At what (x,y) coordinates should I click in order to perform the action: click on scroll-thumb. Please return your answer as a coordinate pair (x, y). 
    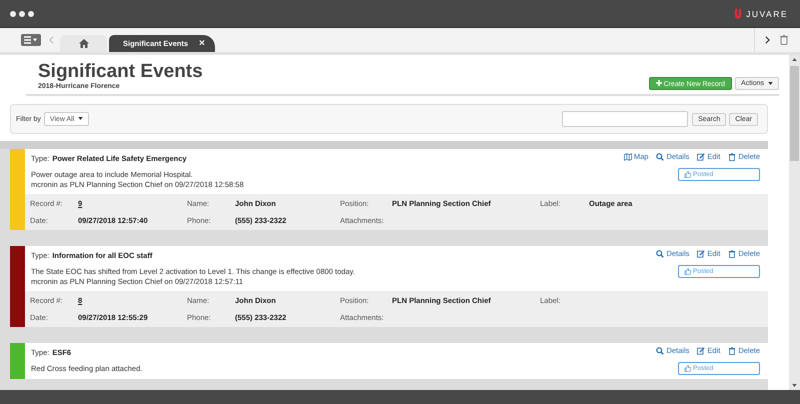
    Looking at the image, I should click on (794, 113).